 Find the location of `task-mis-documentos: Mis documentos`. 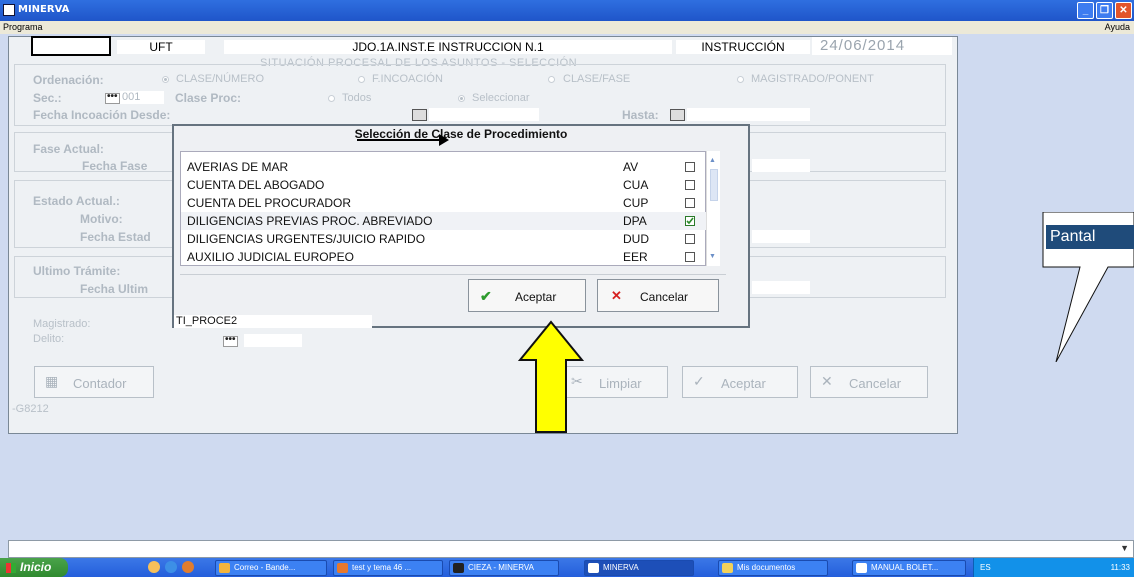

task-mis-documentos: Mis documentos is located at coordinates (773, 568).